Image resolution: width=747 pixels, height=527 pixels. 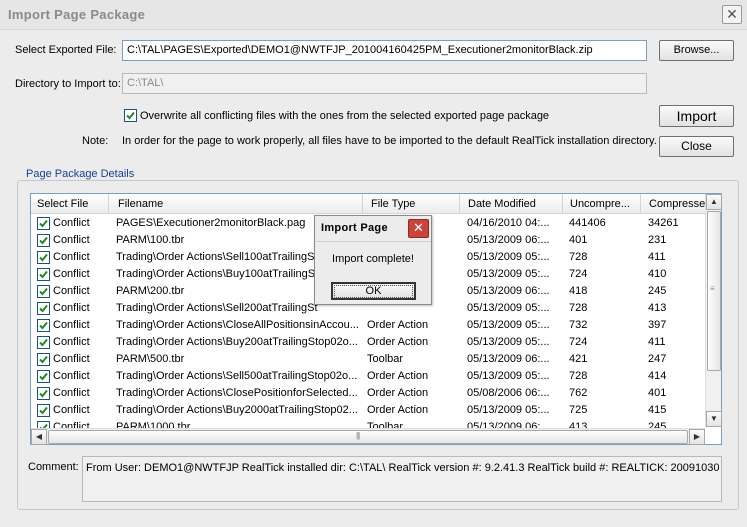 I want to click on cell-comp: 231, so click(x=657, y=240).